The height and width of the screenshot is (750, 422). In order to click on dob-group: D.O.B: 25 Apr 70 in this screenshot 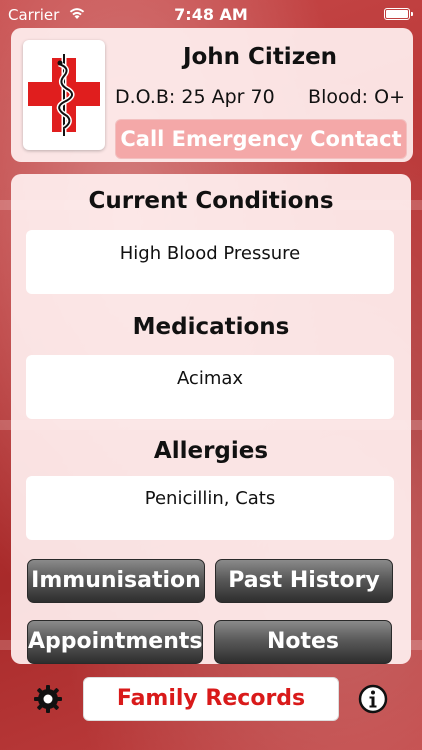, I will do `click(195, 97)`.